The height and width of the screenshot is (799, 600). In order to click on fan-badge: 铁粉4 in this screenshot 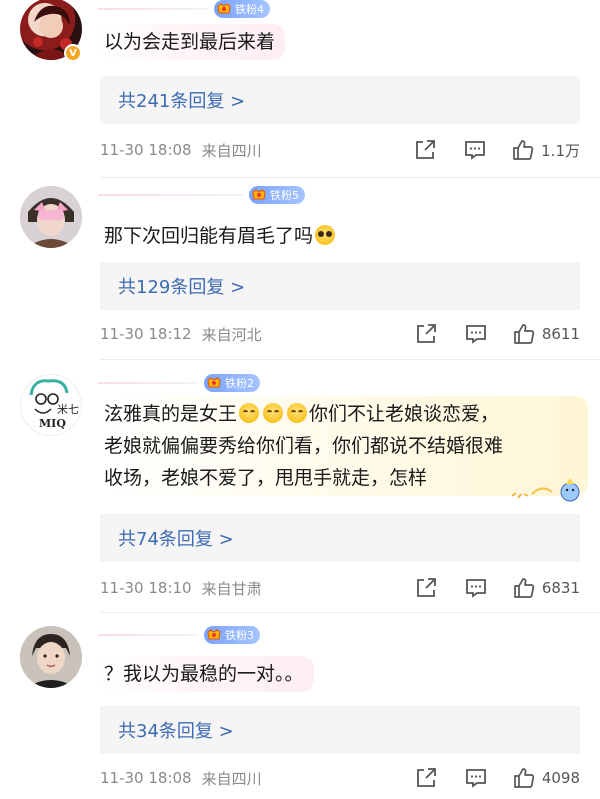, I will do `click(242, 9)`.